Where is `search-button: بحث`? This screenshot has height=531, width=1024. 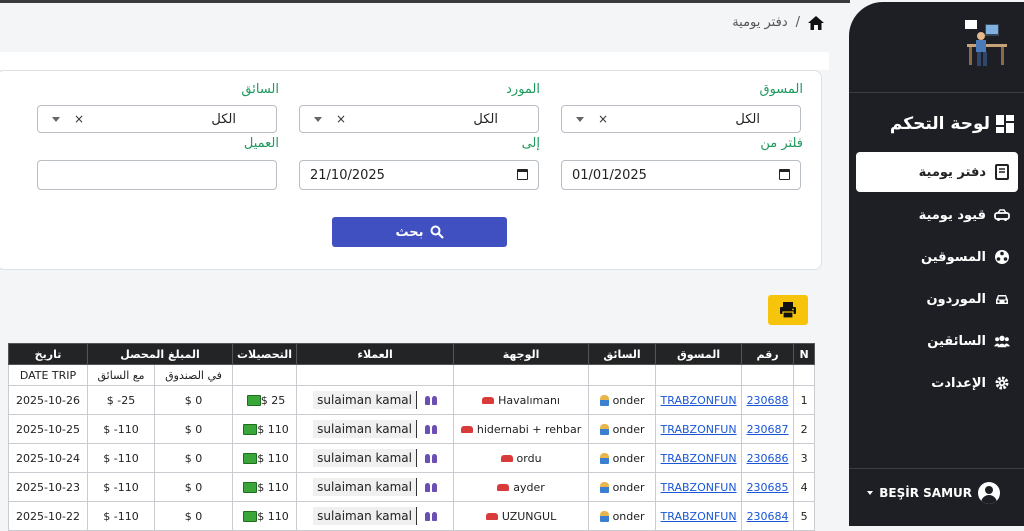
search-button: بحث is located at coordinates (419, 232).